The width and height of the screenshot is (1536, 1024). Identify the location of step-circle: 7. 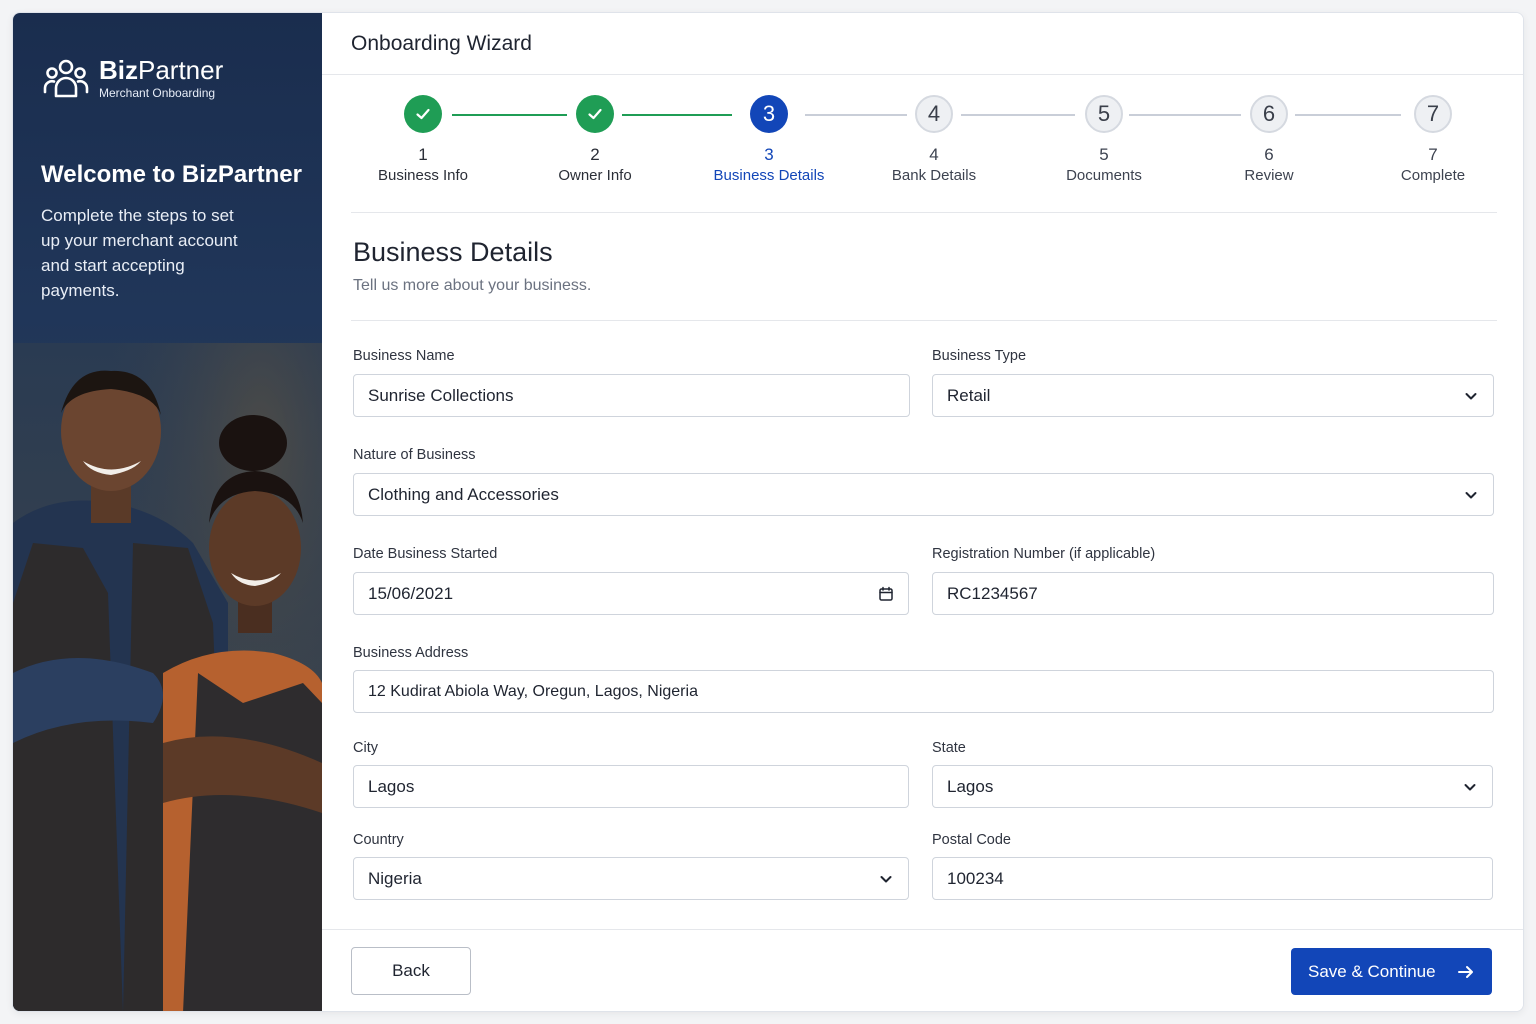
(1433, 114).